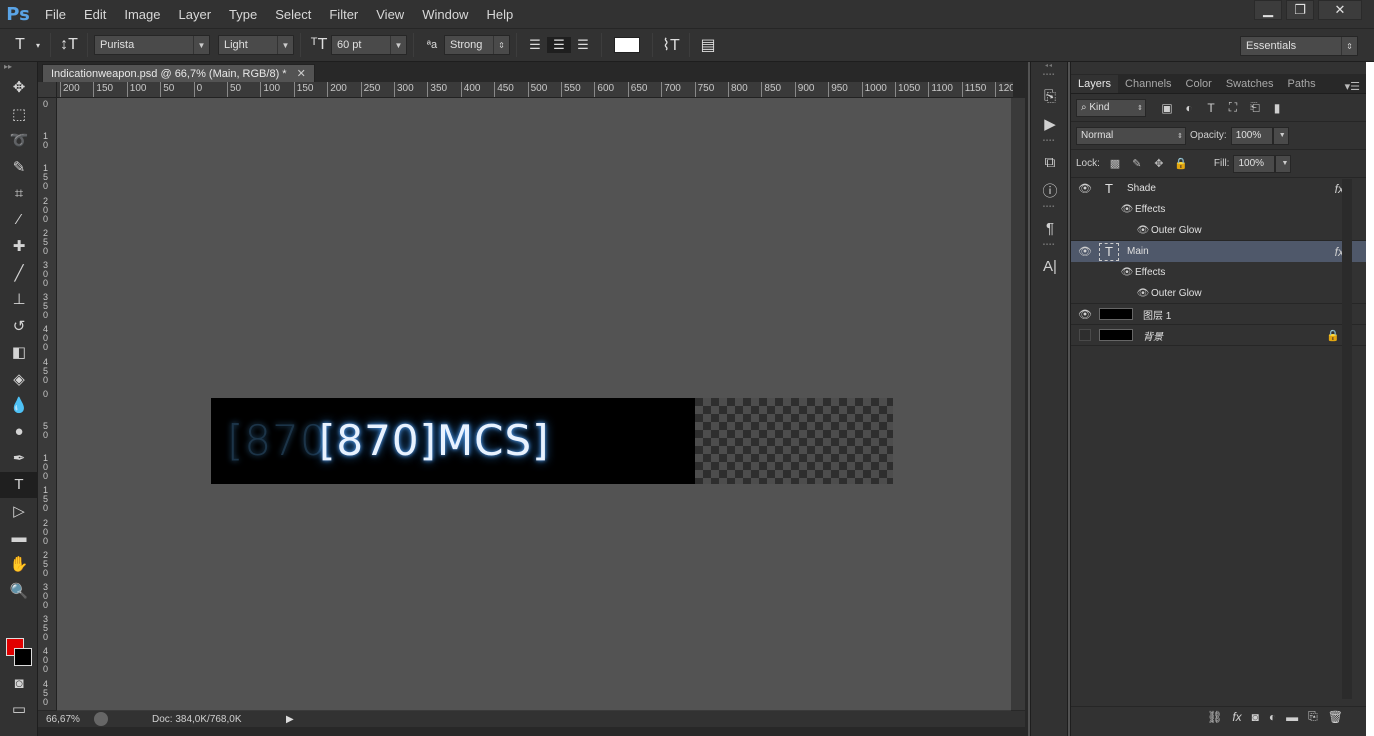 This screenshot has width=1374, height=736. What do you see at coordinates (1218, 335) in the screenshot?
I see `layer-background: 背景 🔒` at bounding box center [1218, 335].